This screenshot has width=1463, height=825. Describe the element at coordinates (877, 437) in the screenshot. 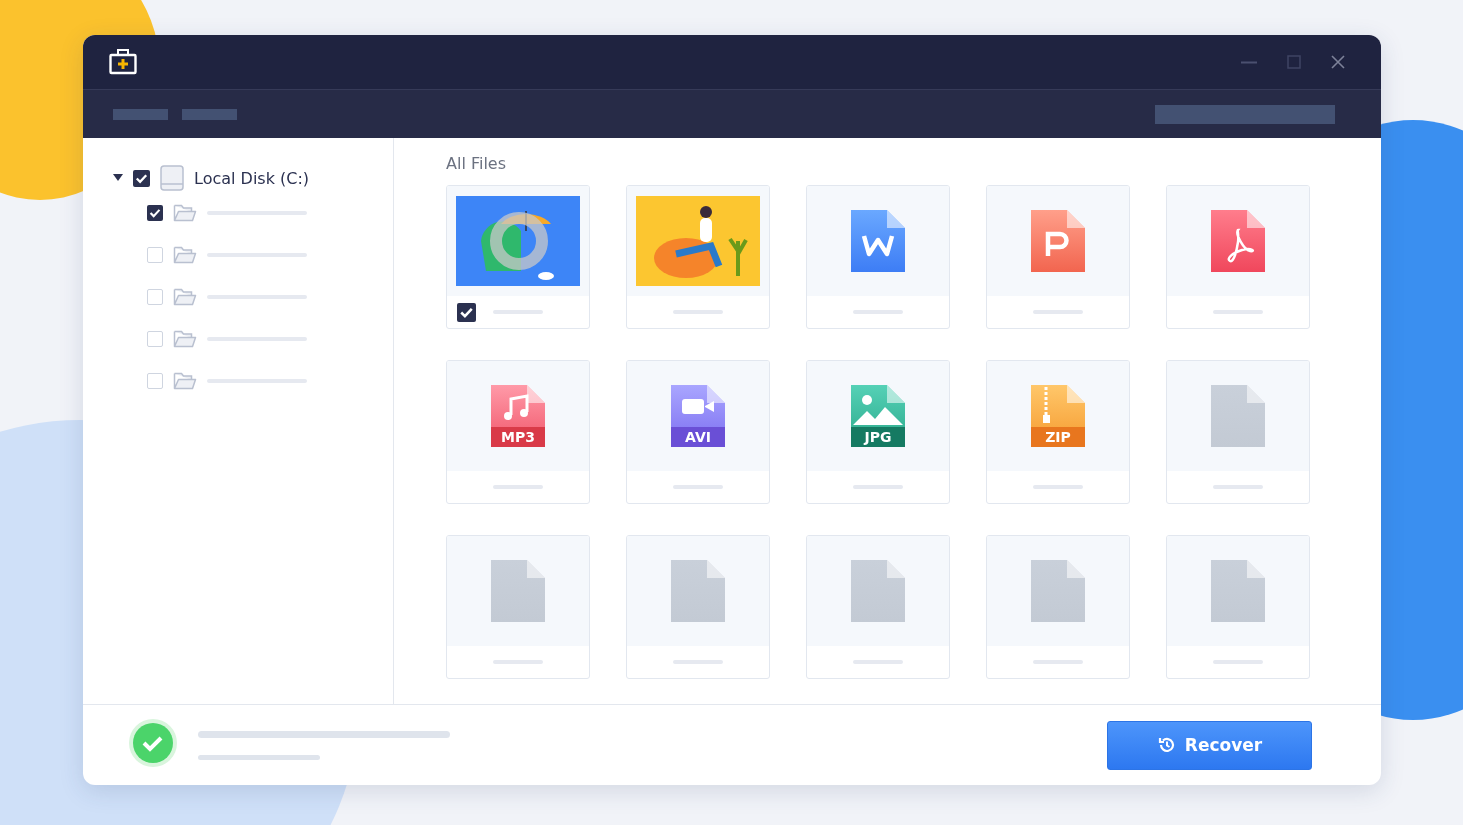

I see `file-type-label: JPG` at that location.